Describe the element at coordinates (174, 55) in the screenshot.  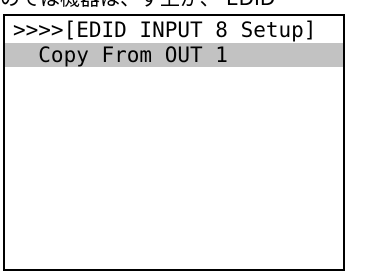
I see `lcd-menu-item-selected: Copy From OUT 1` at that location.